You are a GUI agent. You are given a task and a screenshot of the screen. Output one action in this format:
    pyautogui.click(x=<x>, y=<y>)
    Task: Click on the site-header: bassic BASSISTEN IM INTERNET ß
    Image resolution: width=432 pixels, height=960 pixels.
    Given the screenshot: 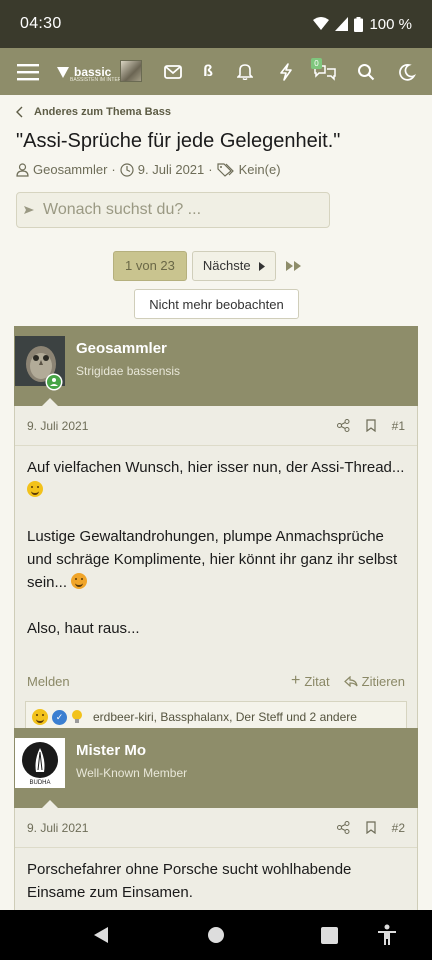 What is the action you would take?
    pyautogui.click(x=216, y=71)
    